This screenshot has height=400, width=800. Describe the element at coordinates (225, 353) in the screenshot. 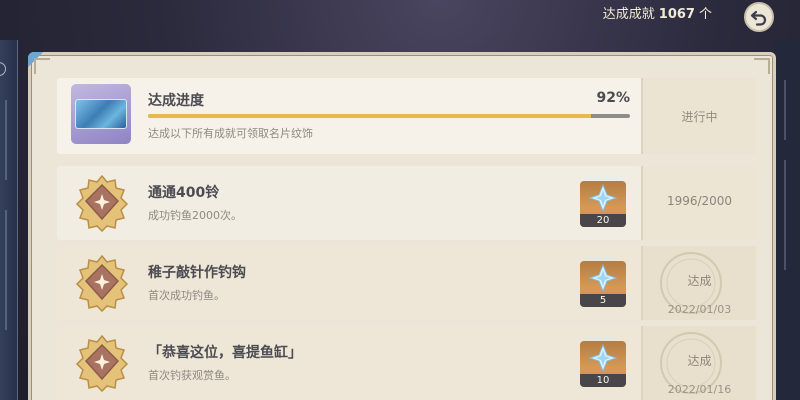

I see `achievement-title: 「恭喜这位，喜提鱼缸」` at that location.